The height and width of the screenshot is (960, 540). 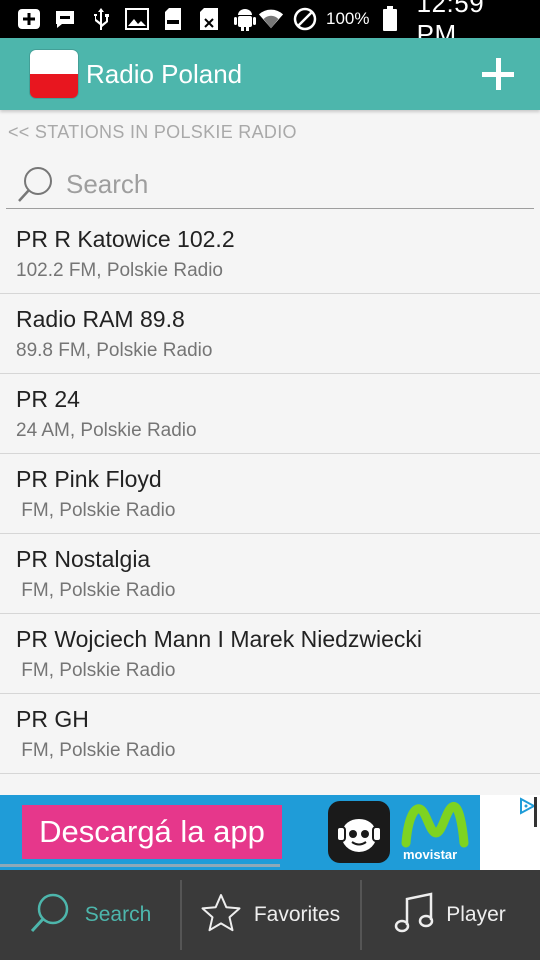 I want to click on ad-progress, so click(x=140, y=865).